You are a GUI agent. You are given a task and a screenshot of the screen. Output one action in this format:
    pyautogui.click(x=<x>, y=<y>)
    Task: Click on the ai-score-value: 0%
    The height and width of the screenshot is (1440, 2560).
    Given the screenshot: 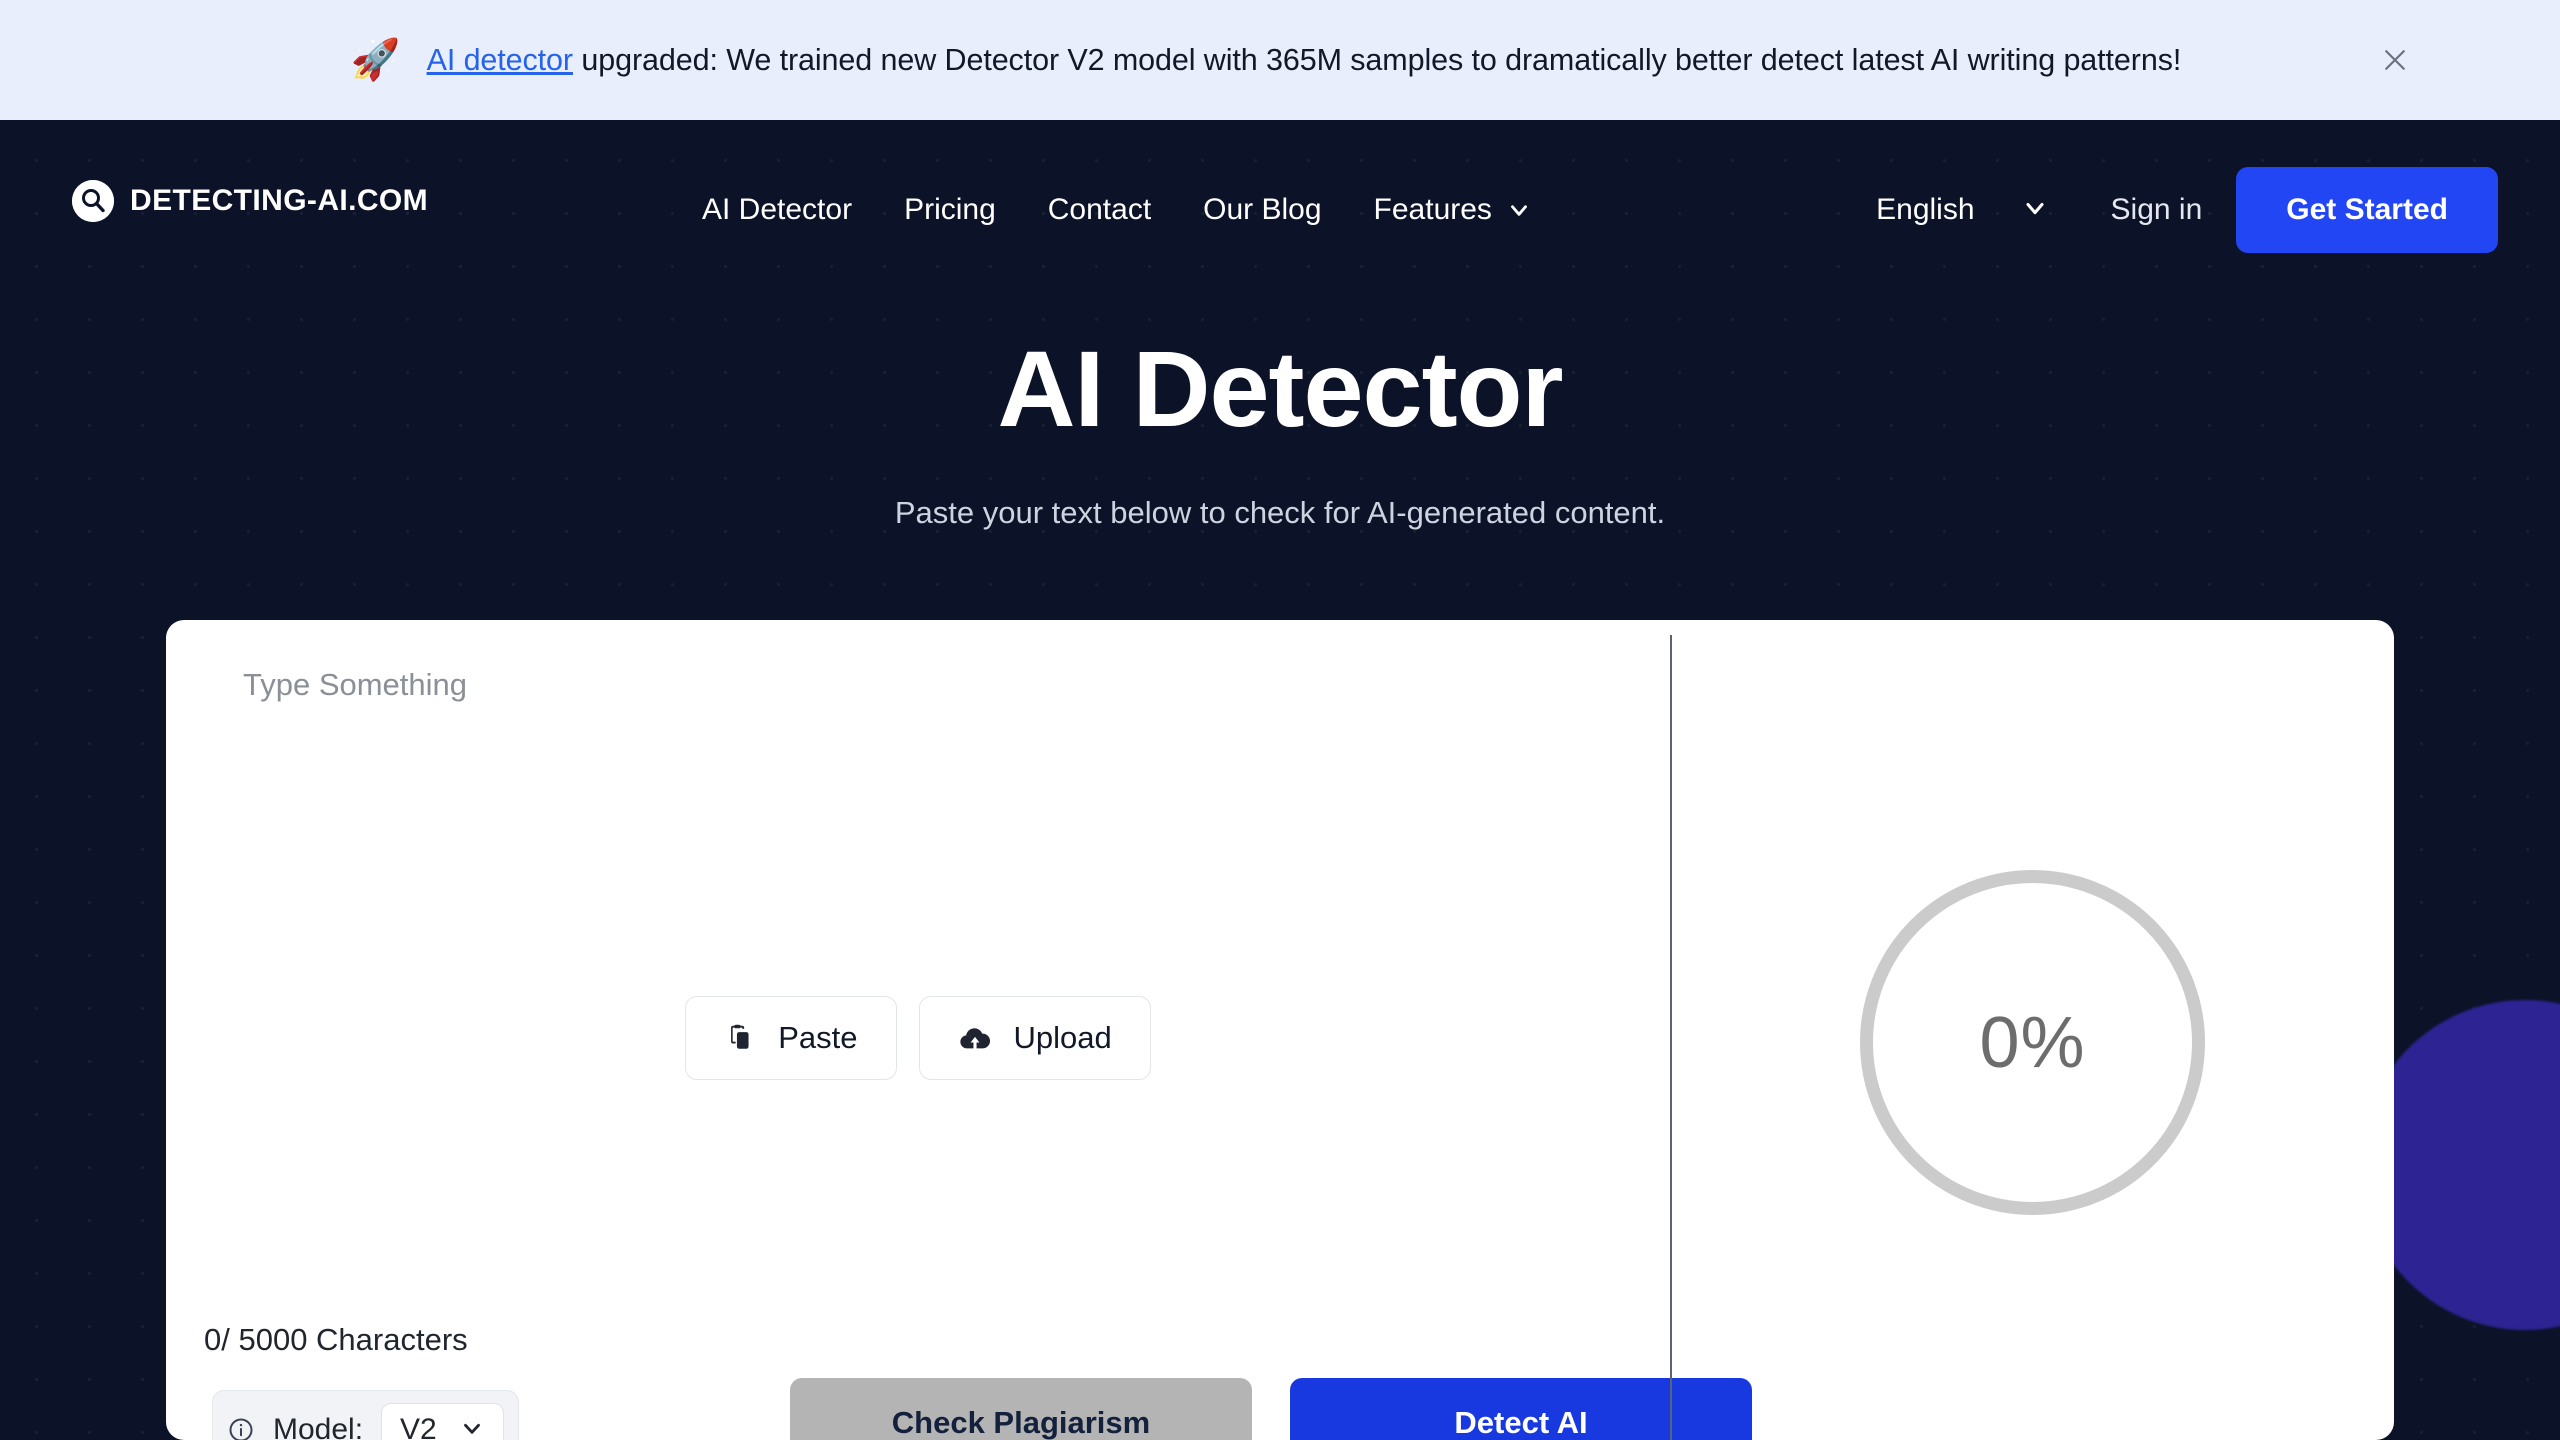 What is the action you would take?
    pyautogui.click(x=2032, y=1042)
    